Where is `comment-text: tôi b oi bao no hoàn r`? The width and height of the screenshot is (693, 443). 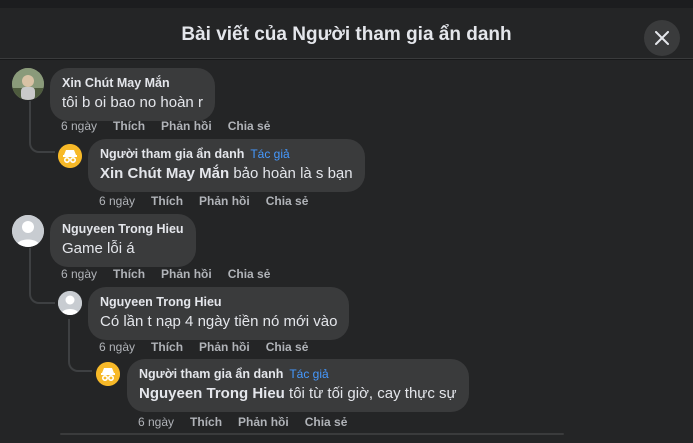
comment-text: tôi b oi bao no hoàn r is located at coordinates (132, 102).